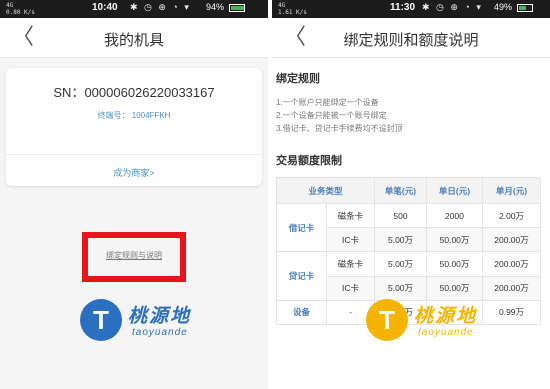  I want to click on page-title: 我的机具, so click(133, 40).